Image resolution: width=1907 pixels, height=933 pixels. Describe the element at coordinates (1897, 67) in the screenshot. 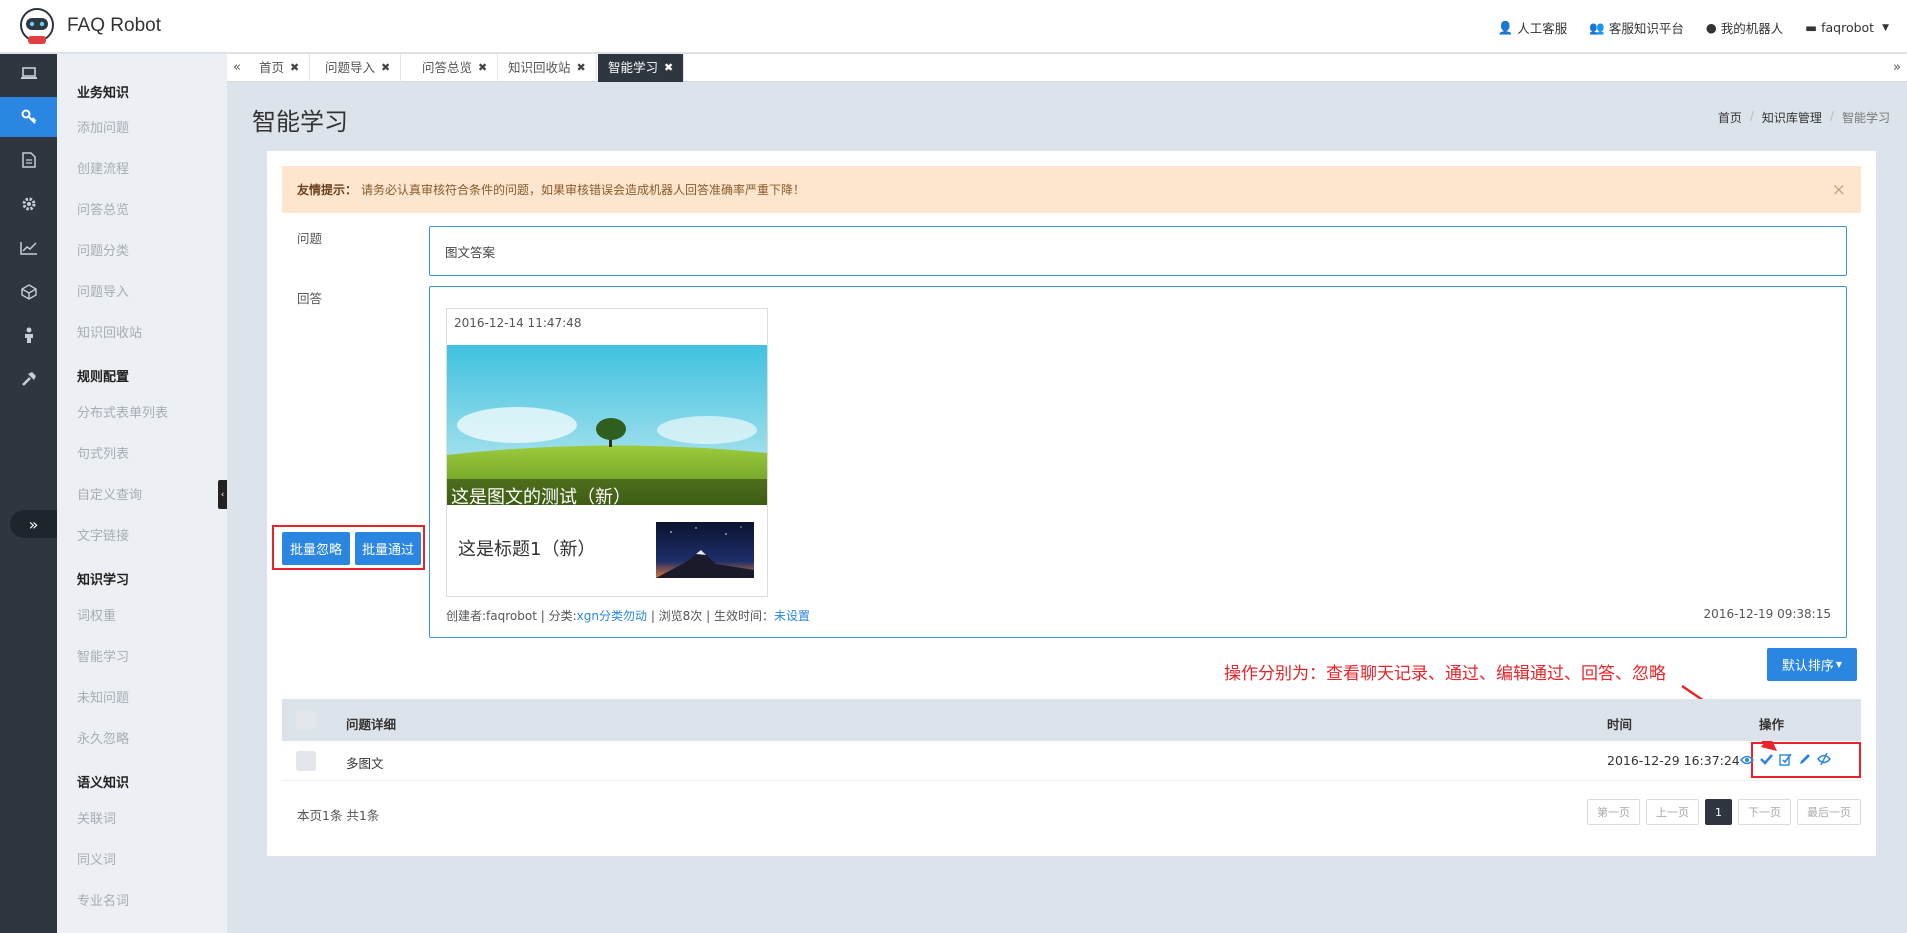

I see `tabs-scroll-right-icon: »` at that location.